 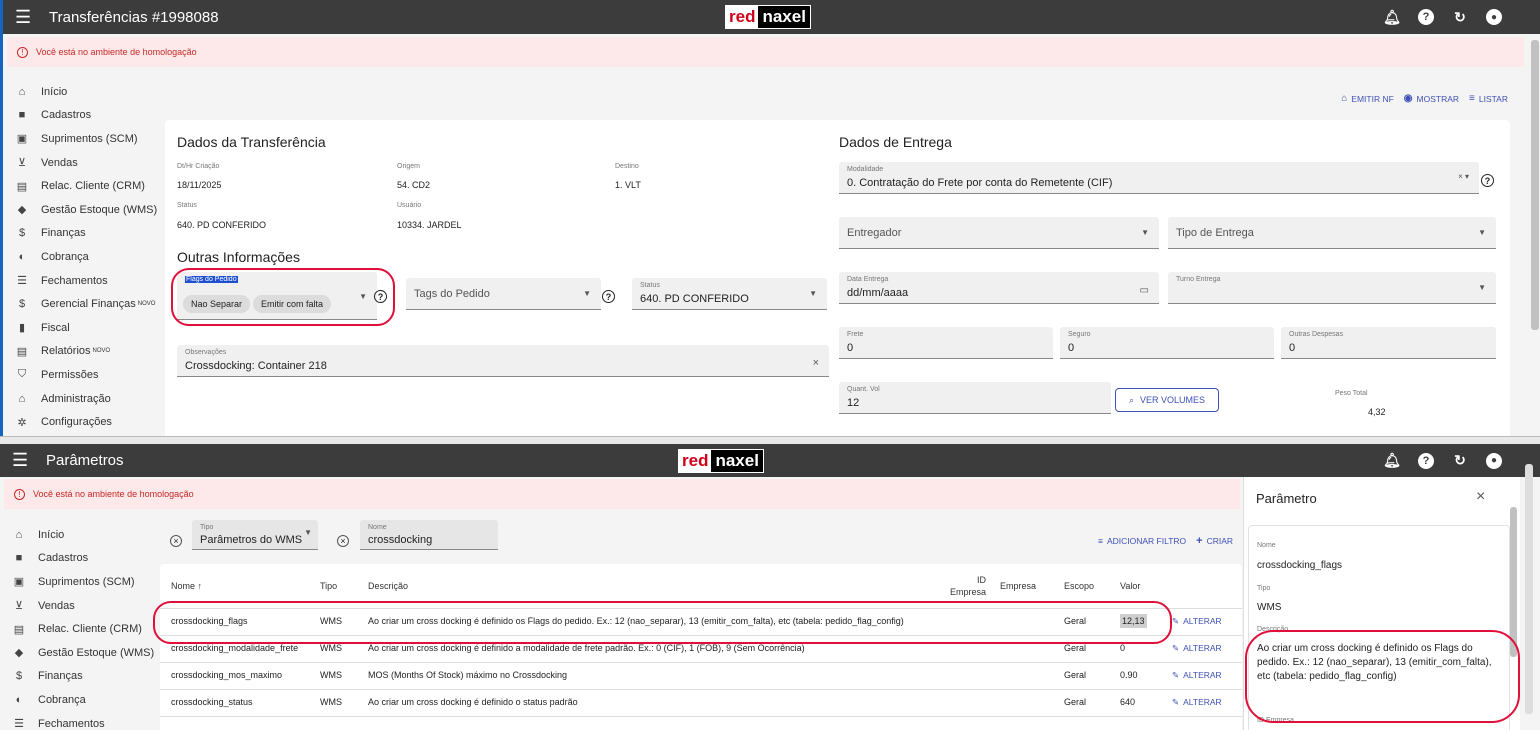 I want to click on col-valor: Valor, so click(x=1146, y=586).